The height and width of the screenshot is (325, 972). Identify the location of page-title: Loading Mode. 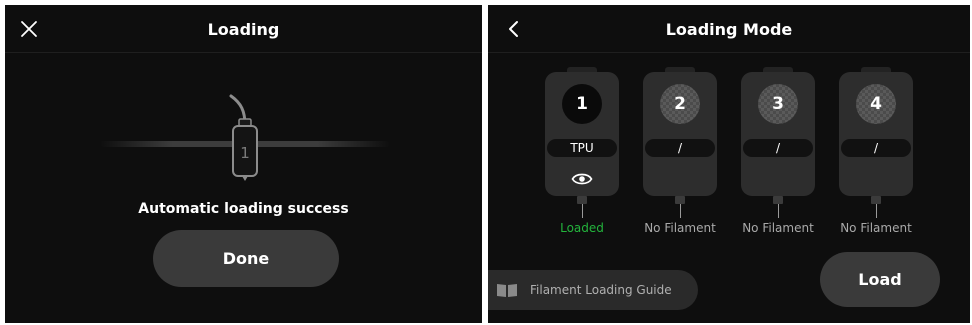
(729, 29).